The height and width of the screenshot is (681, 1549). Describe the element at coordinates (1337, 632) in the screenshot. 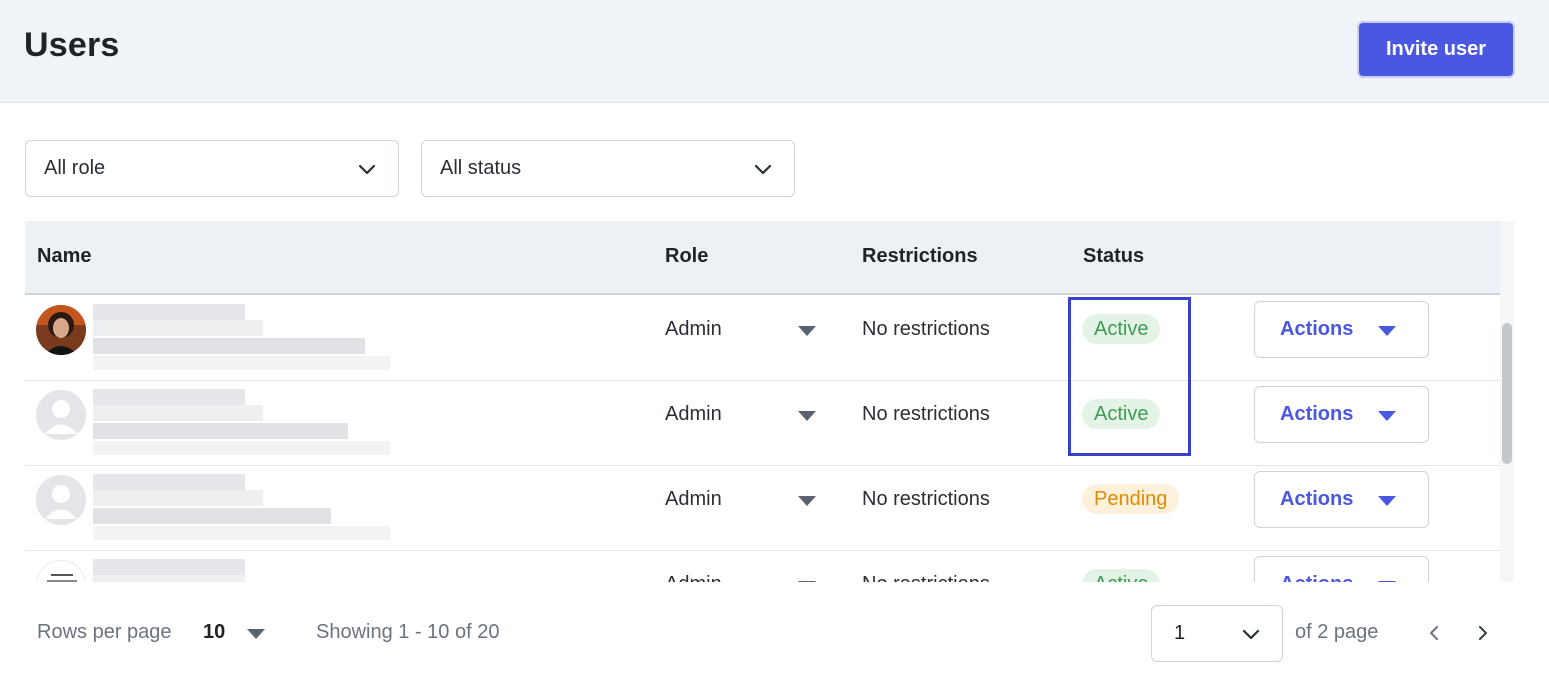

I see `total-pages-text: of 2 page` at that location.